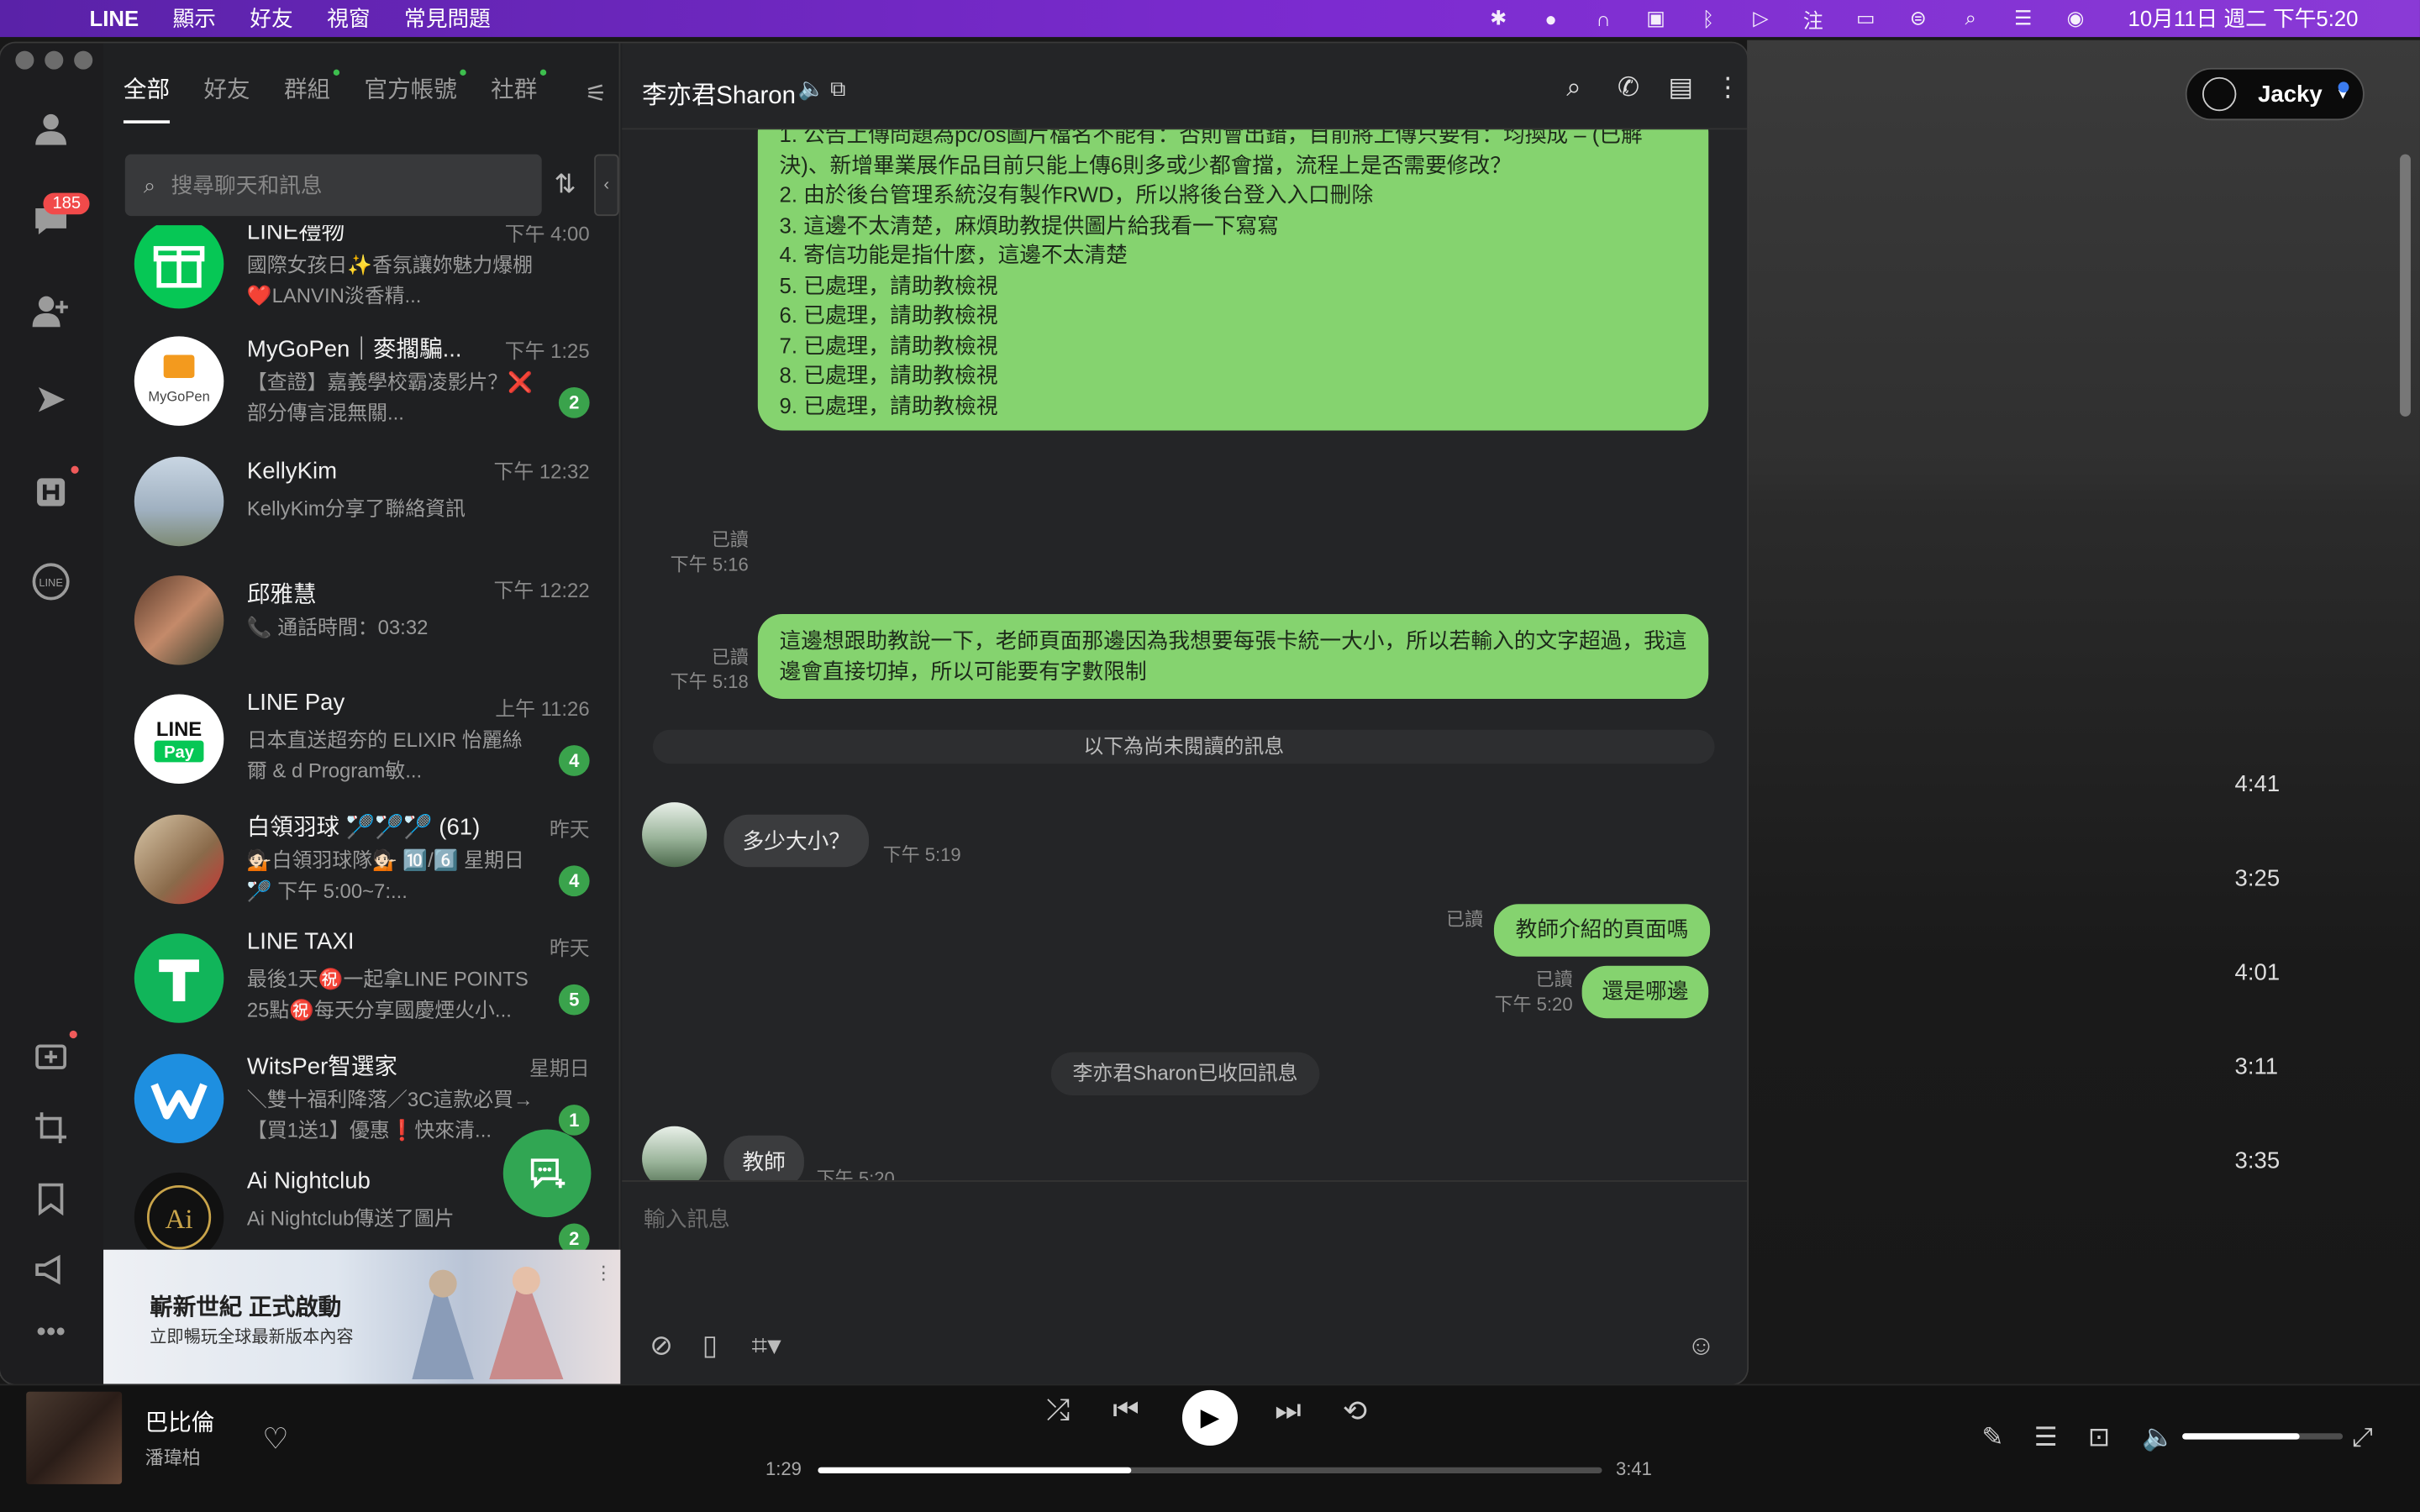  Describe the element at coordinates (719, 92) in the screenshot. I see `conversation-title: 李亦君Sharon` at that location.